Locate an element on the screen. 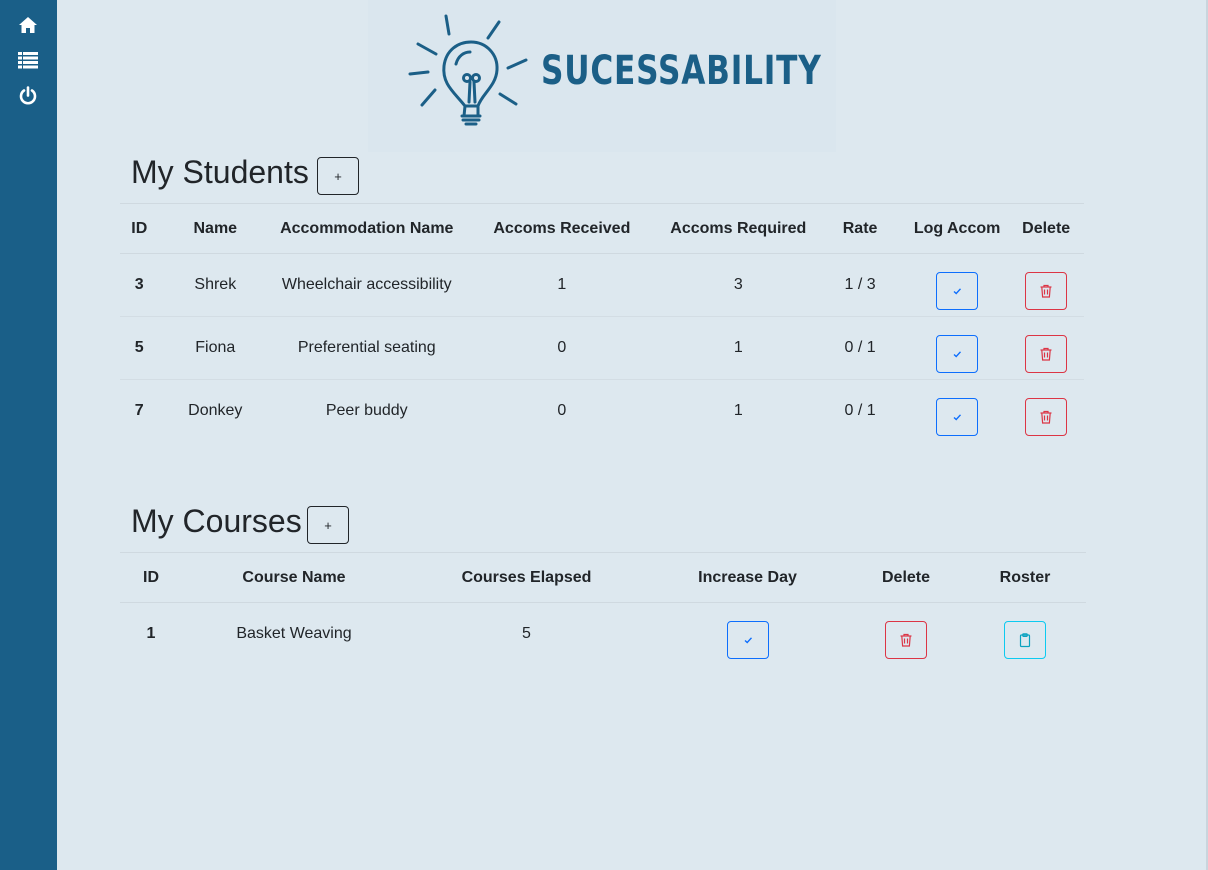 This screenshot has height=870, width=1208. column-header-rate: Rate is located at coordinates (860, 228).